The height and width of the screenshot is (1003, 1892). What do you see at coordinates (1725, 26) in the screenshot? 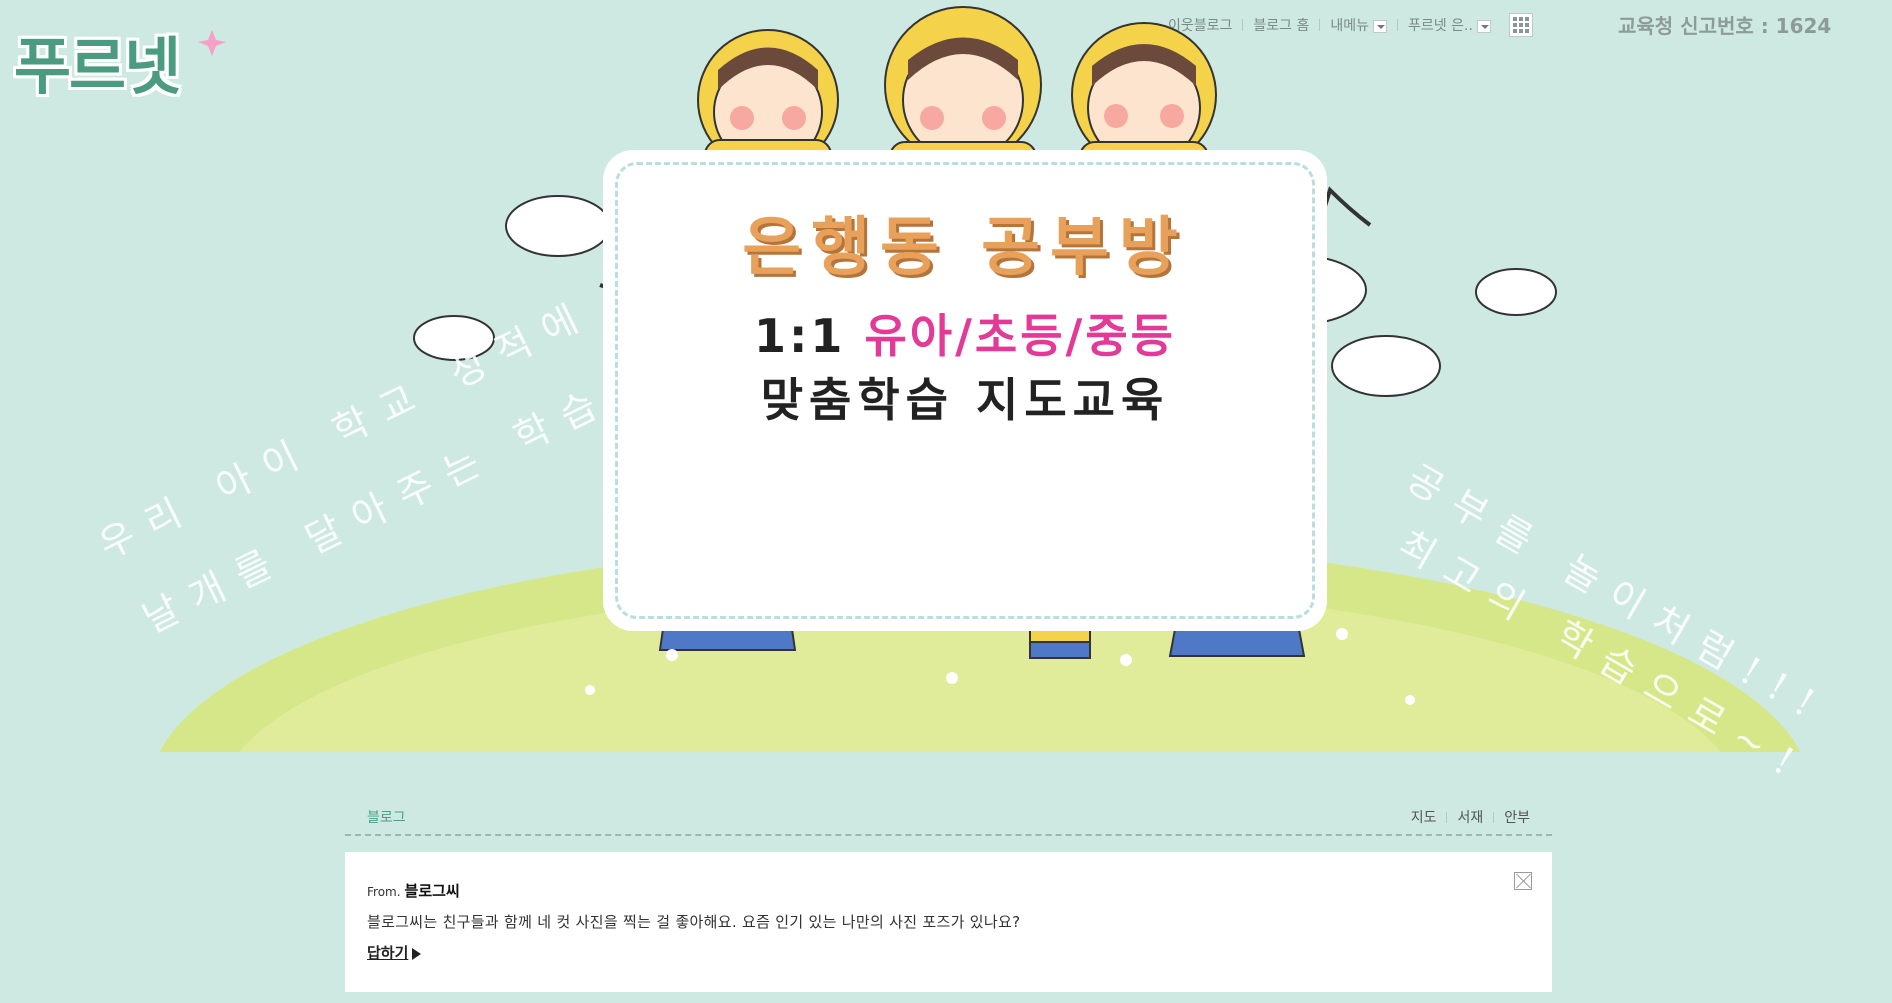
I see `report-number: 교육청 신고번호 : 1624` at bounding box center [1725, 26].